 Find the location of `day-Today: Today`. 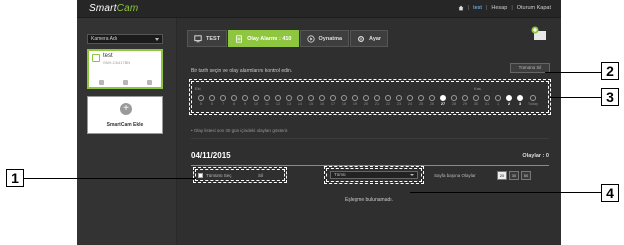

day-Today: Today is located at coordinates (533, 100).